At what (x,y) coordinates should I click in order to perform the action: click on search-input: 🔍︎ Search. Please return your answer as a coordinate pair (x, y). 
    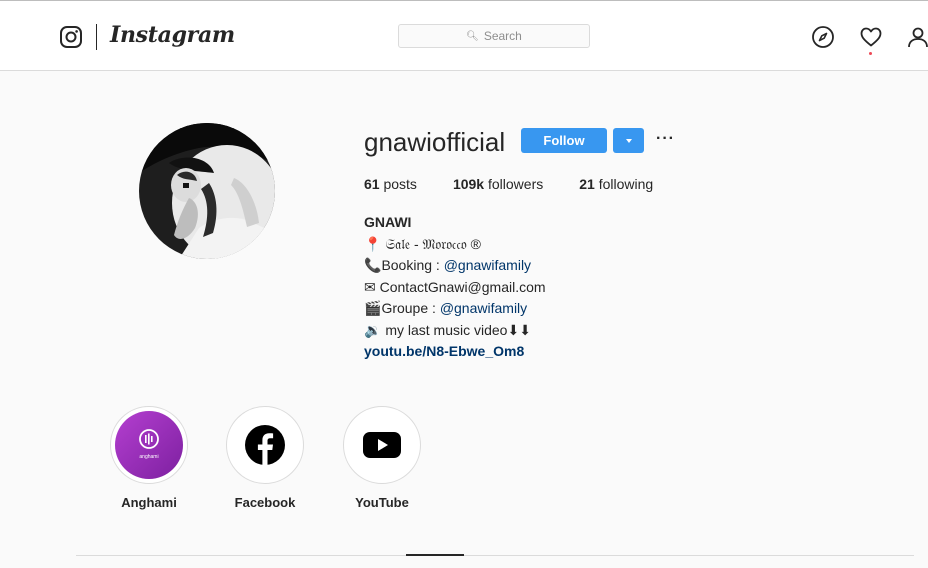
    Looking at the image, I should click on (494, 36).